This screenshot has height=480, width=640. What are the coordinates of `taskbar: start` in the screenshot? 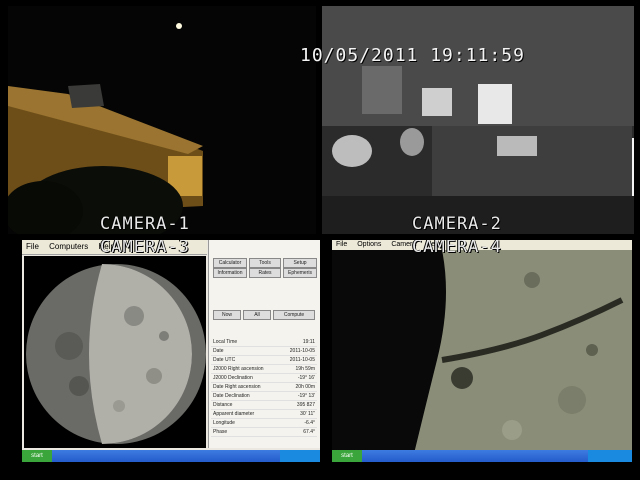 It's located at (171, 456).